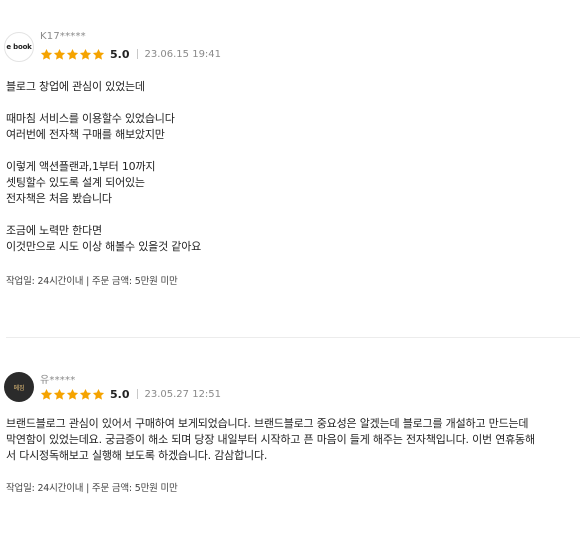 The height and width of the screenshot is (536, 580). What do you see at coordinates (59, 198) in the screenshot?
I see `review-line: 전자책은 처음 봤습니다` at bounding box center [59, 198].